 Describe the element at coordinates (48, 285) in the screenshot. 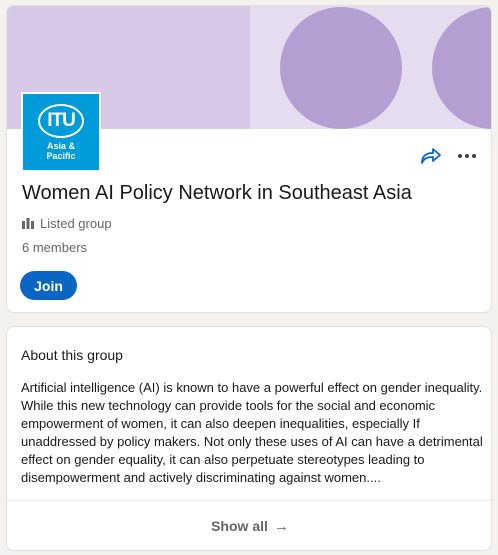

I see `join-button: Join` at that location.